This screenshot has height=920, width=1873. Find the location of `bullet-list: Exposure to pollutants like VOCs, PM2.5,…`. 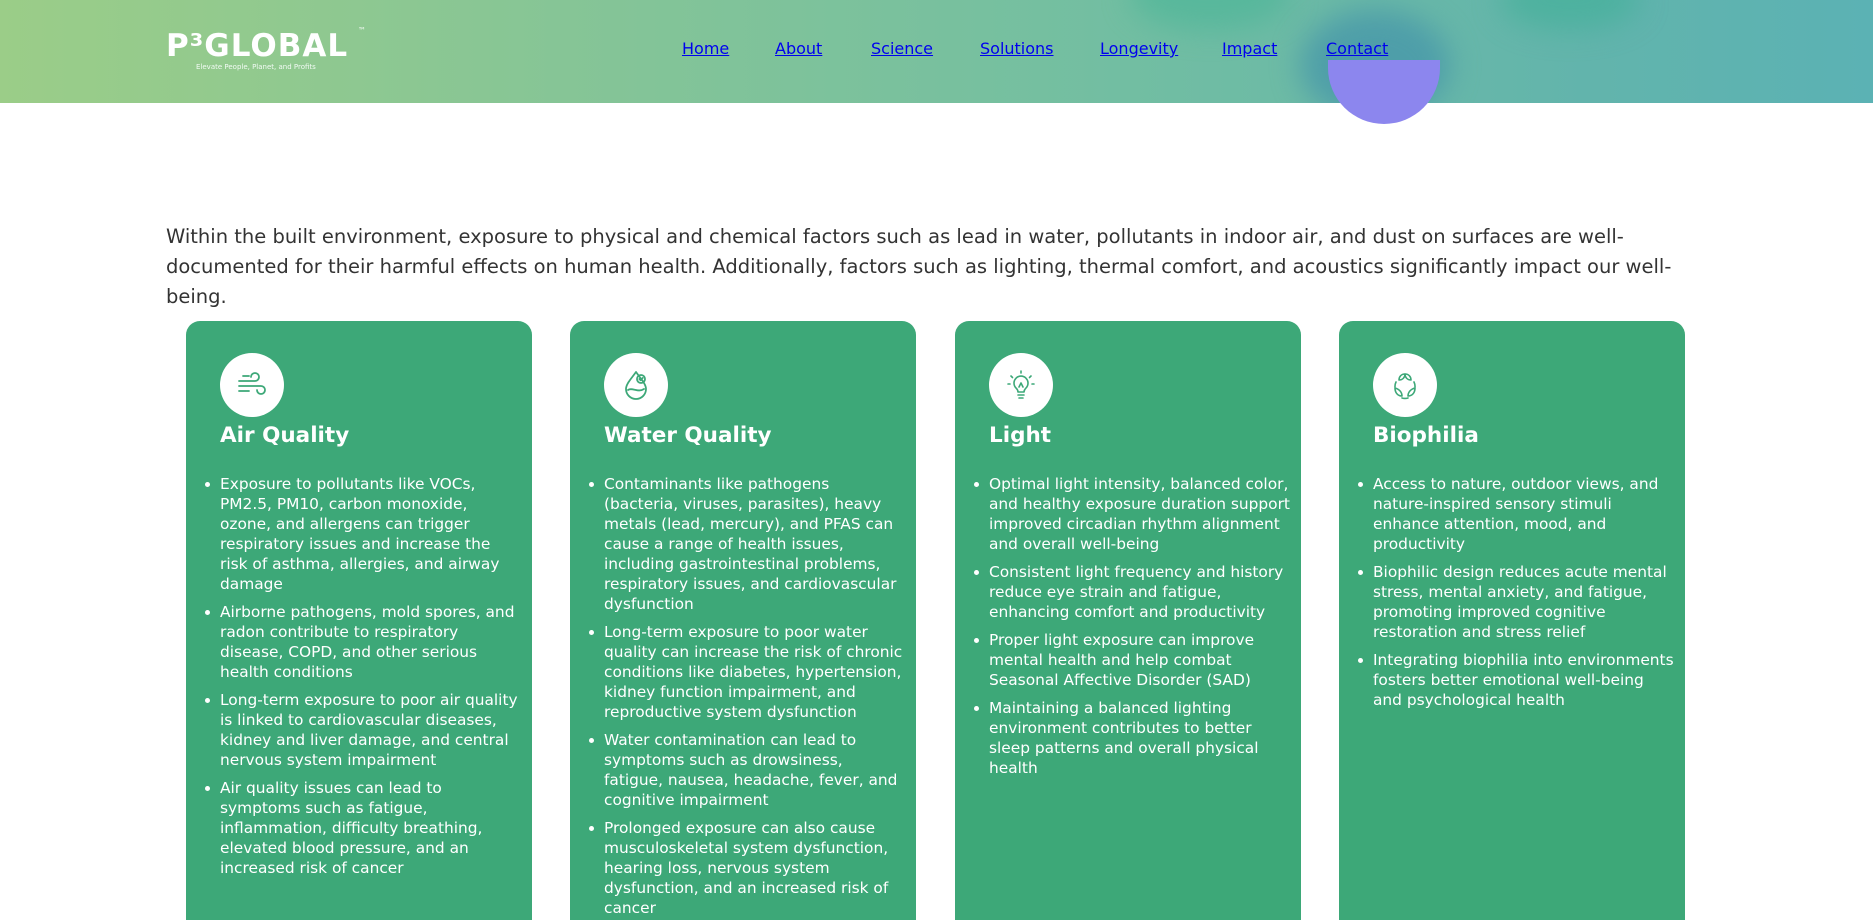

bullet-list: Exposure to pollutants like VOCs, PM2.5,… is located at coordinates (363, 680).